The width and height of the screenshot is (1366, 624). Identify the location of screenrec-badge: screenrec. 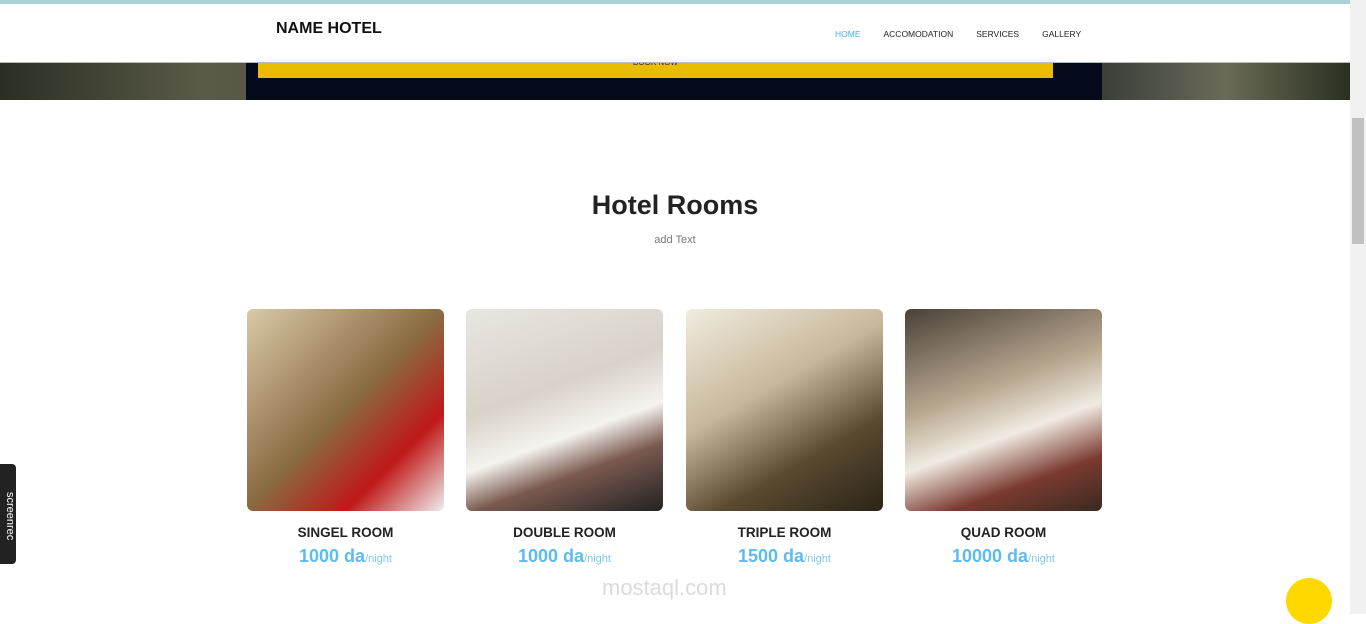
(8, 514).